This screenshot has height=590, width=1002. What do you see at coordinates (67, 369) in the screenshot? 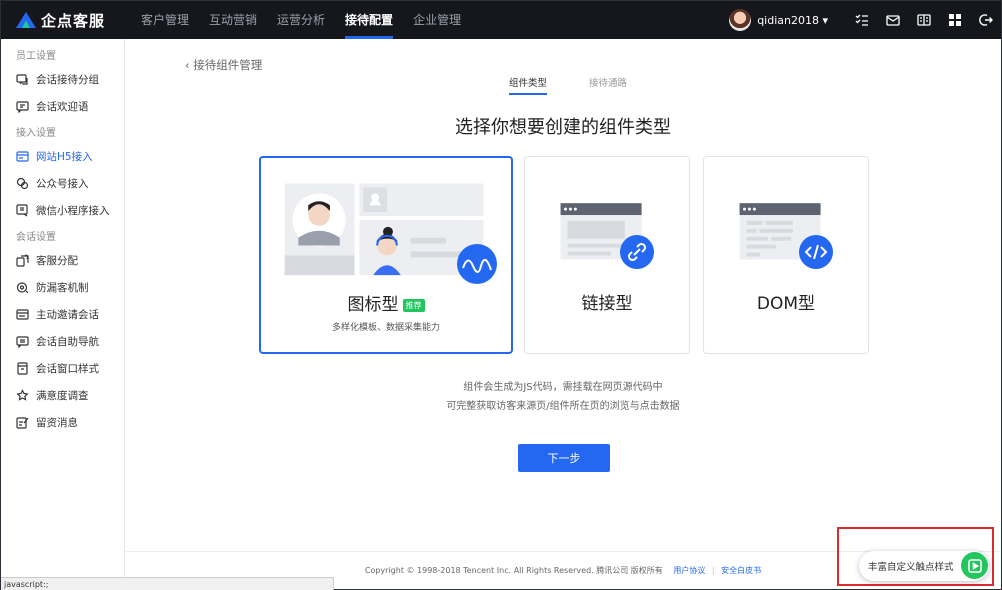
I see `sidebar-item-label: 会话窗口样式` at bounding box center [67, 369].